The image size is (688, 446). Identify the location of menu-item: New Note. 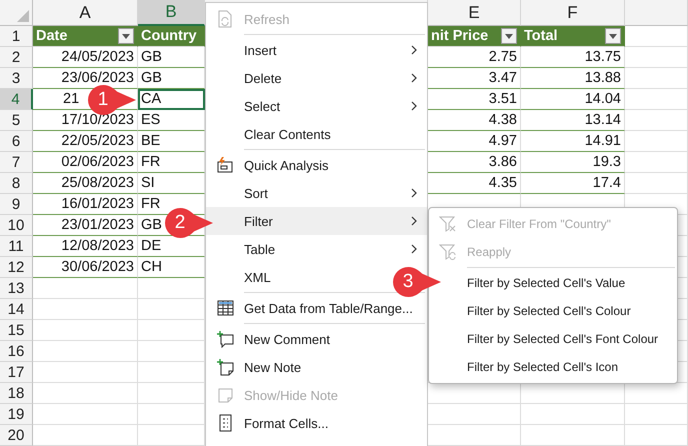
(316, 367).